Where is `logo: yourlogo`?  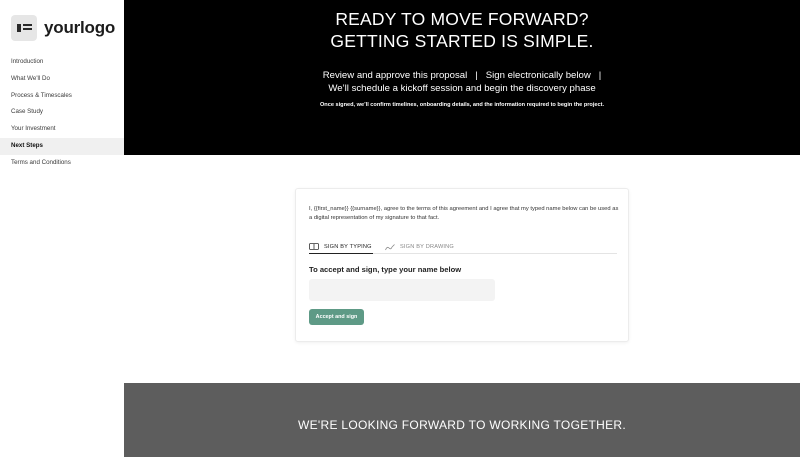
logo: yourlogo is located at coordinates (63, 28).